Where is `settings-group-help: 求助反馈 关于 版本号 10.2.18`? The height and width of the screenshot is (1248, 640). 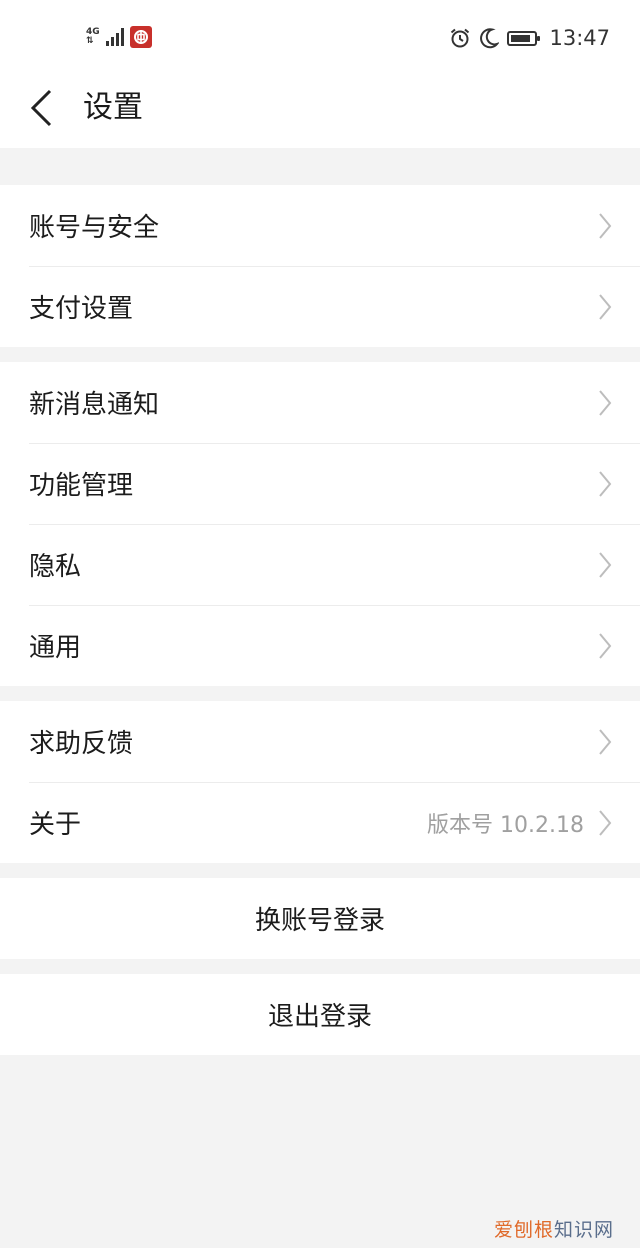 settings-group-help: 求助反馈 关于 版本号 10.2.18 is located at coordinates (320, 782).